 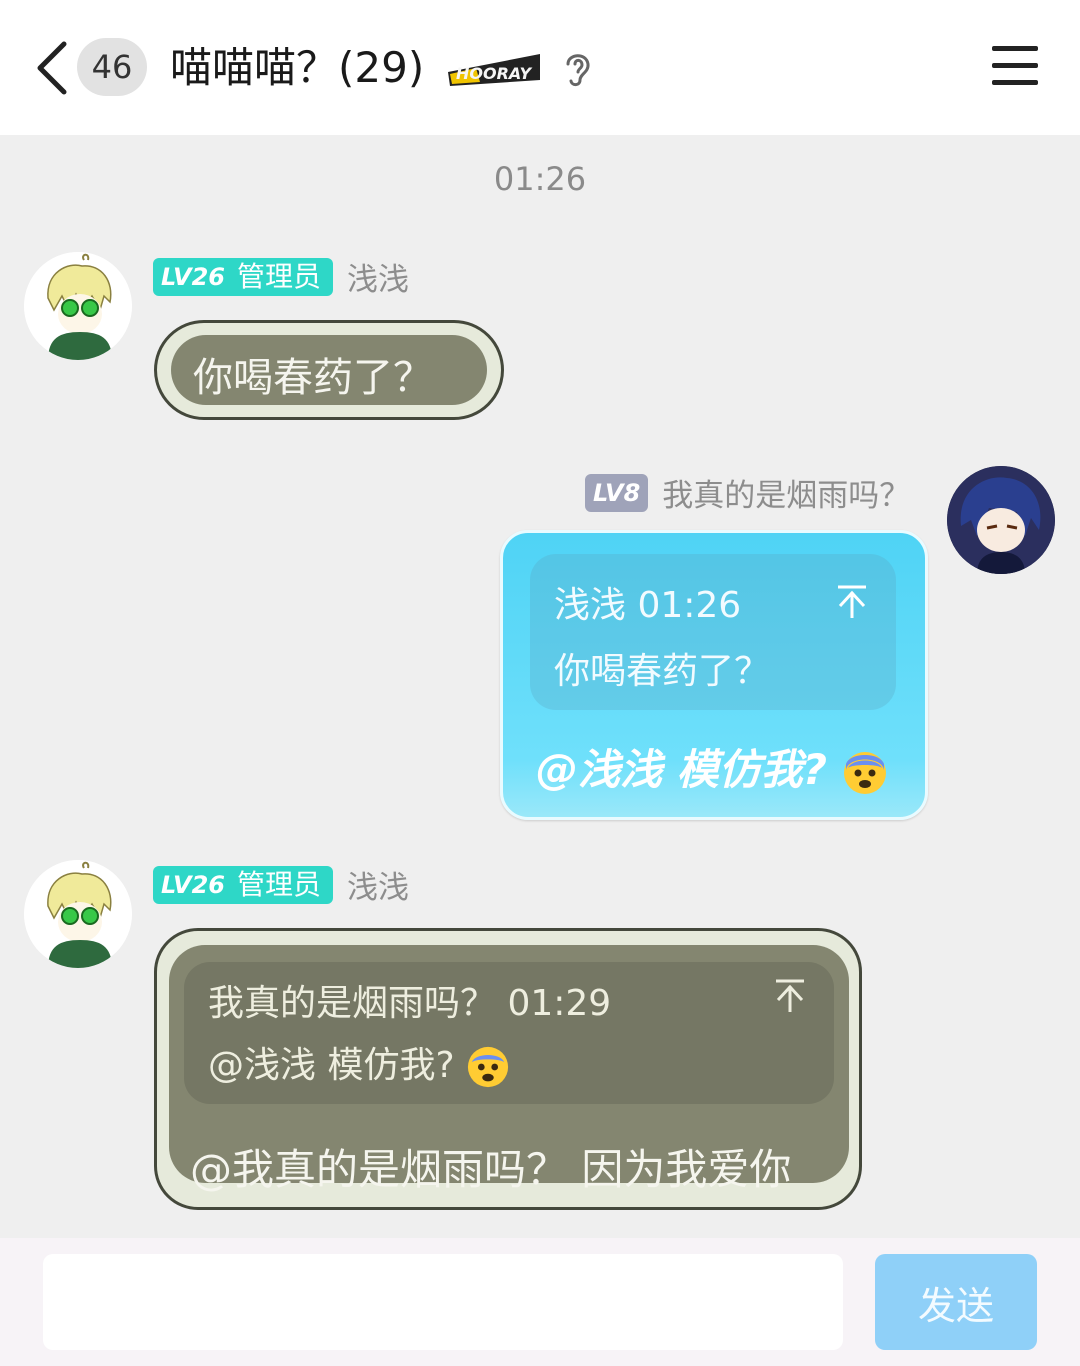 I want to click on quoted-text: 你喝春药了？, so click(x=662, y=671).